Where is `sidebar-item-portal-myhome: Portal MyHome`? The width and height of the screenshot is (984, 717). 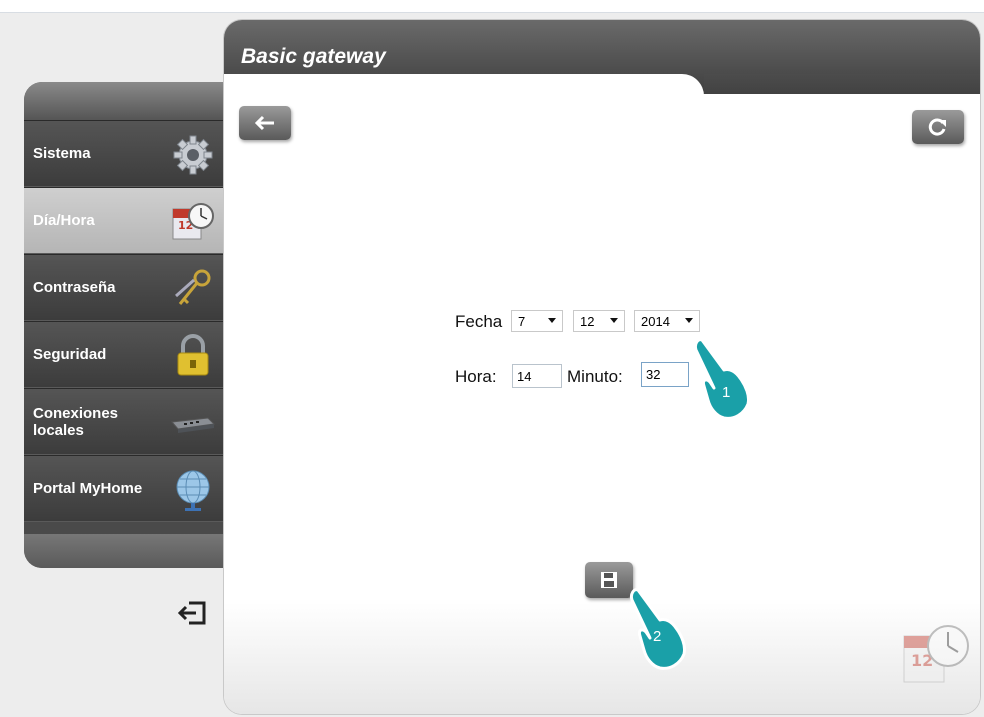
sidebar-item-portal-myhome: Portal MyHome is located at coordinates (124, 488).